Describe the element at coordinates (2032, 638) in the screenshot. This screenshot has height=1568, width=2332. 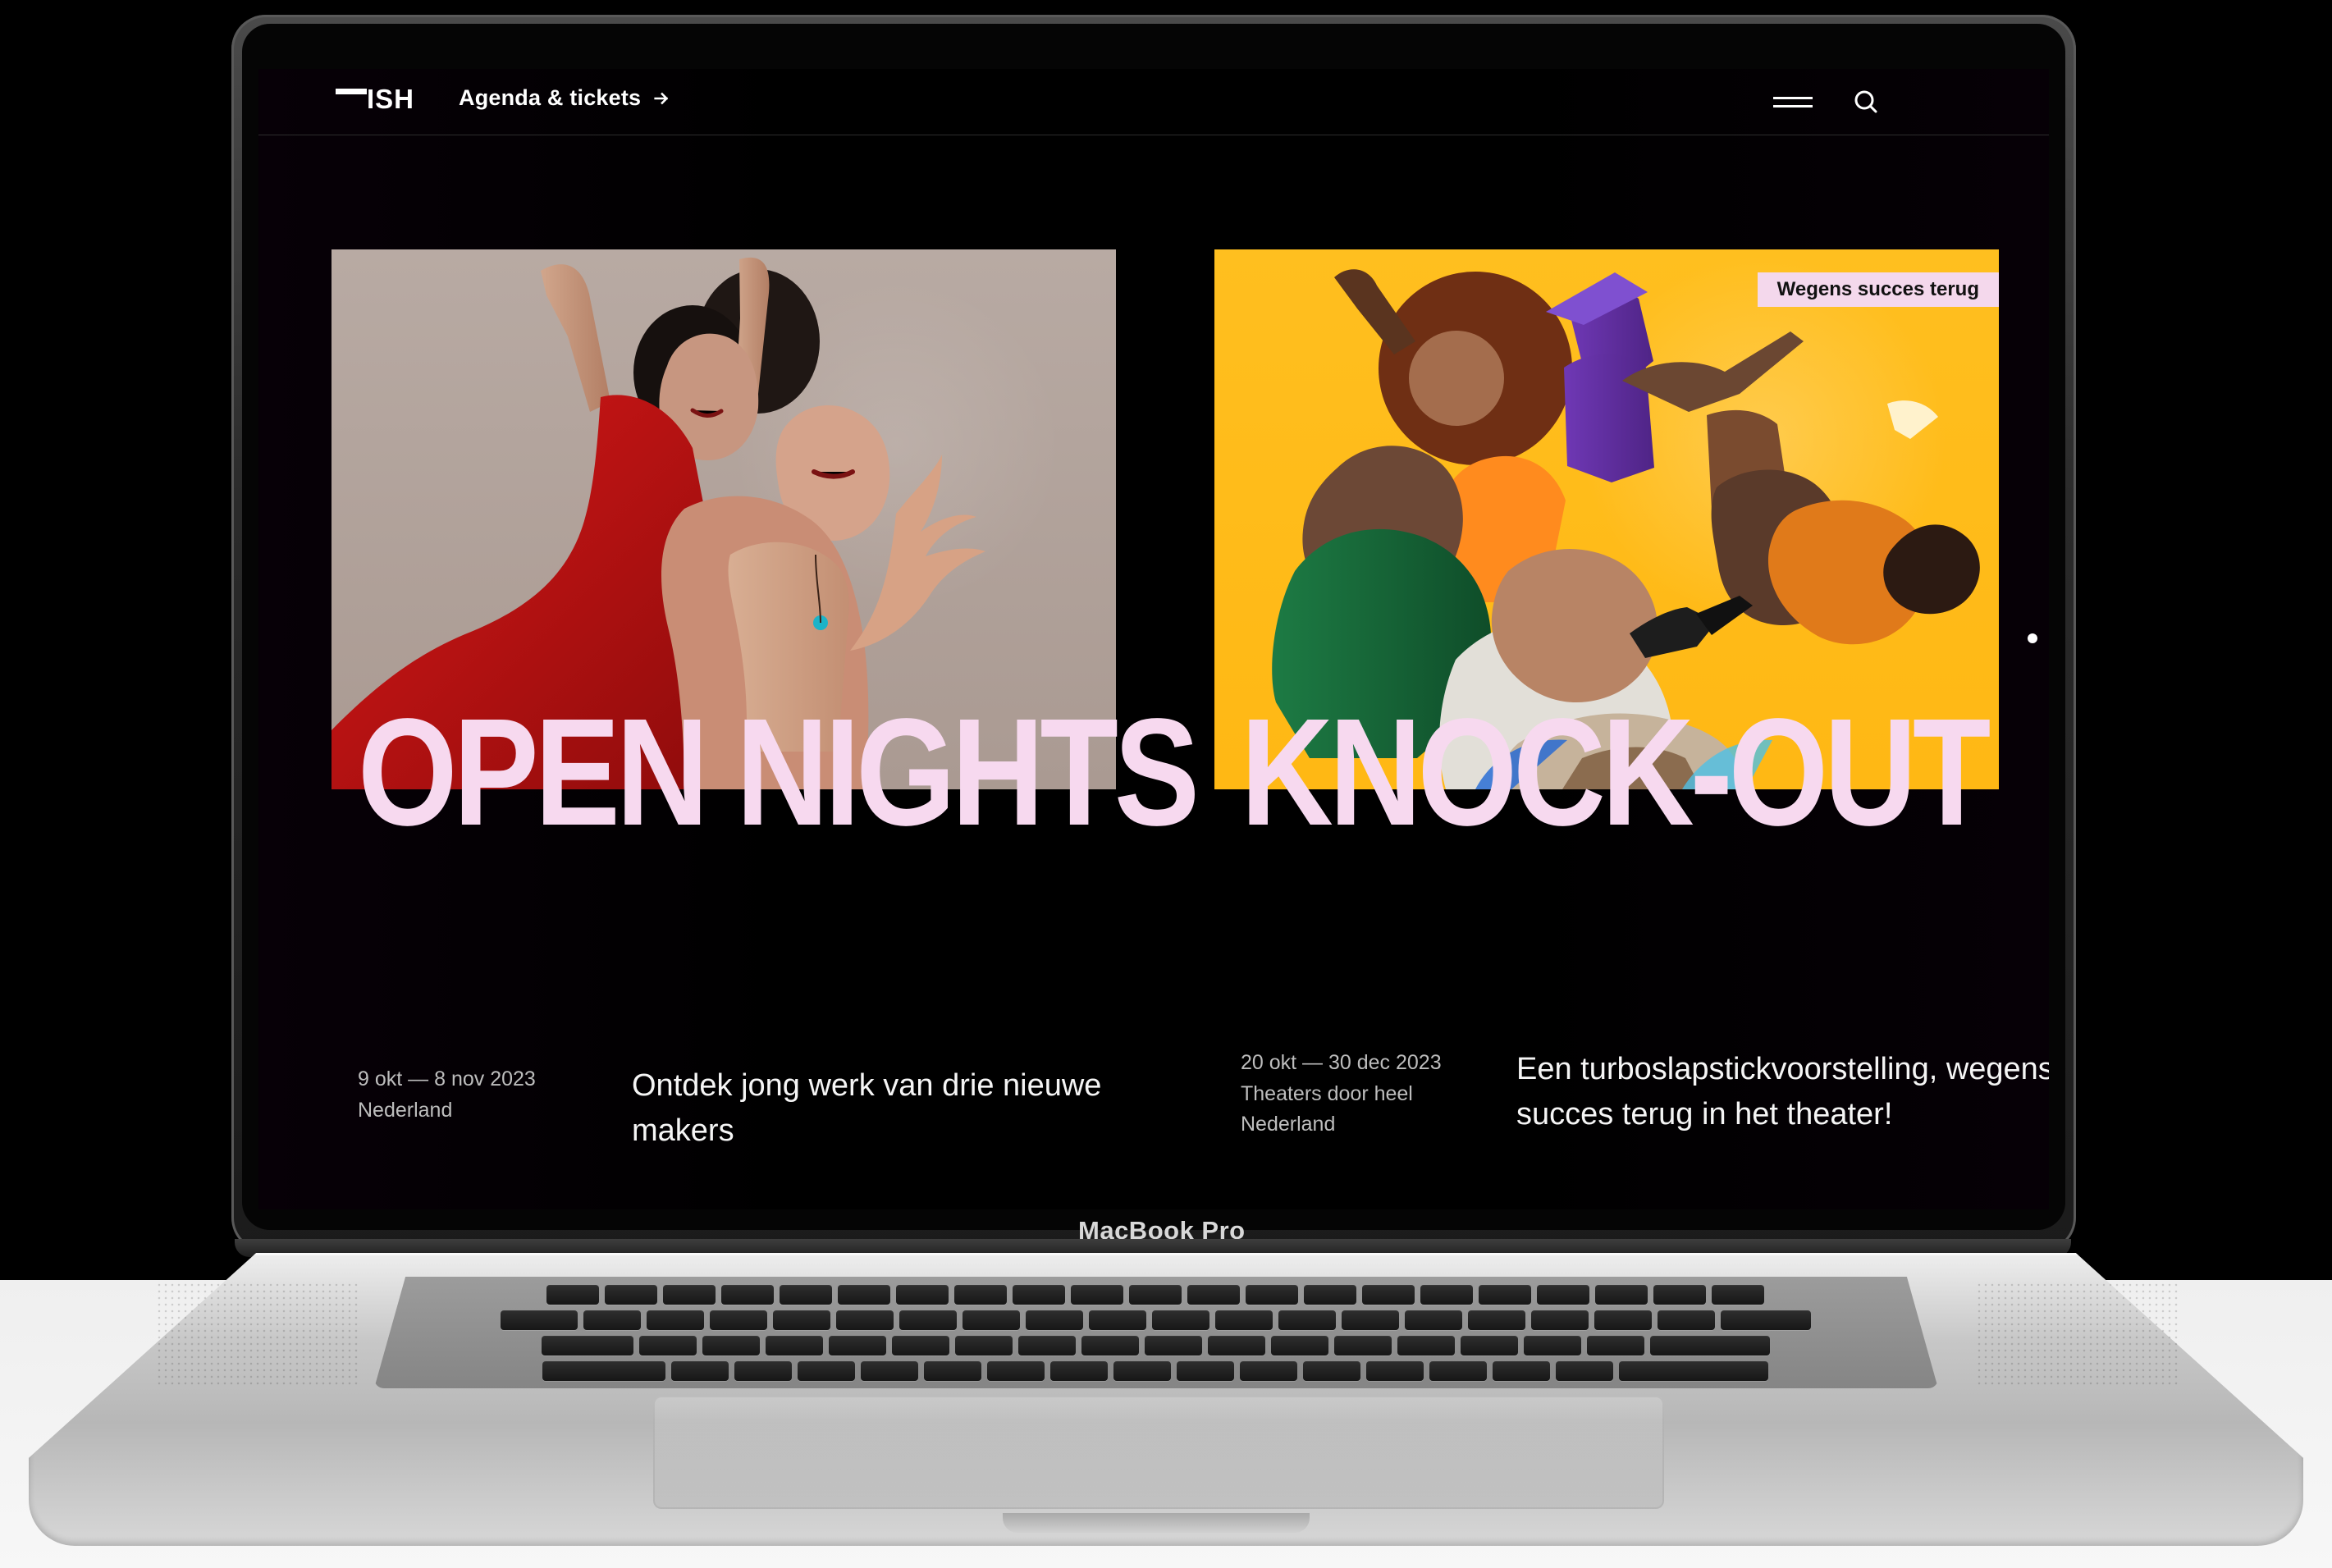
I see `carousel-indicator-dot` at that location.